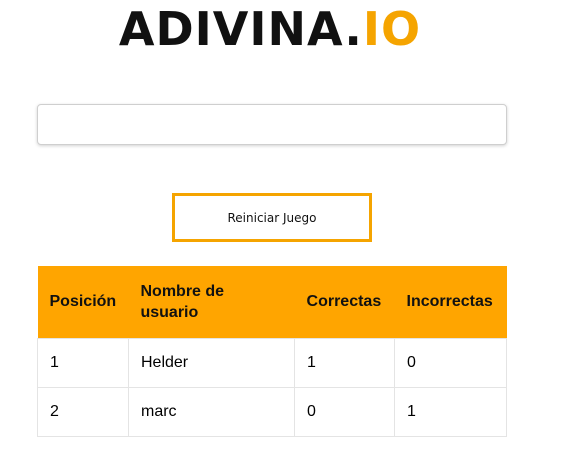  I want to click on logo: ADIVINA.IO, so click(270, 29).